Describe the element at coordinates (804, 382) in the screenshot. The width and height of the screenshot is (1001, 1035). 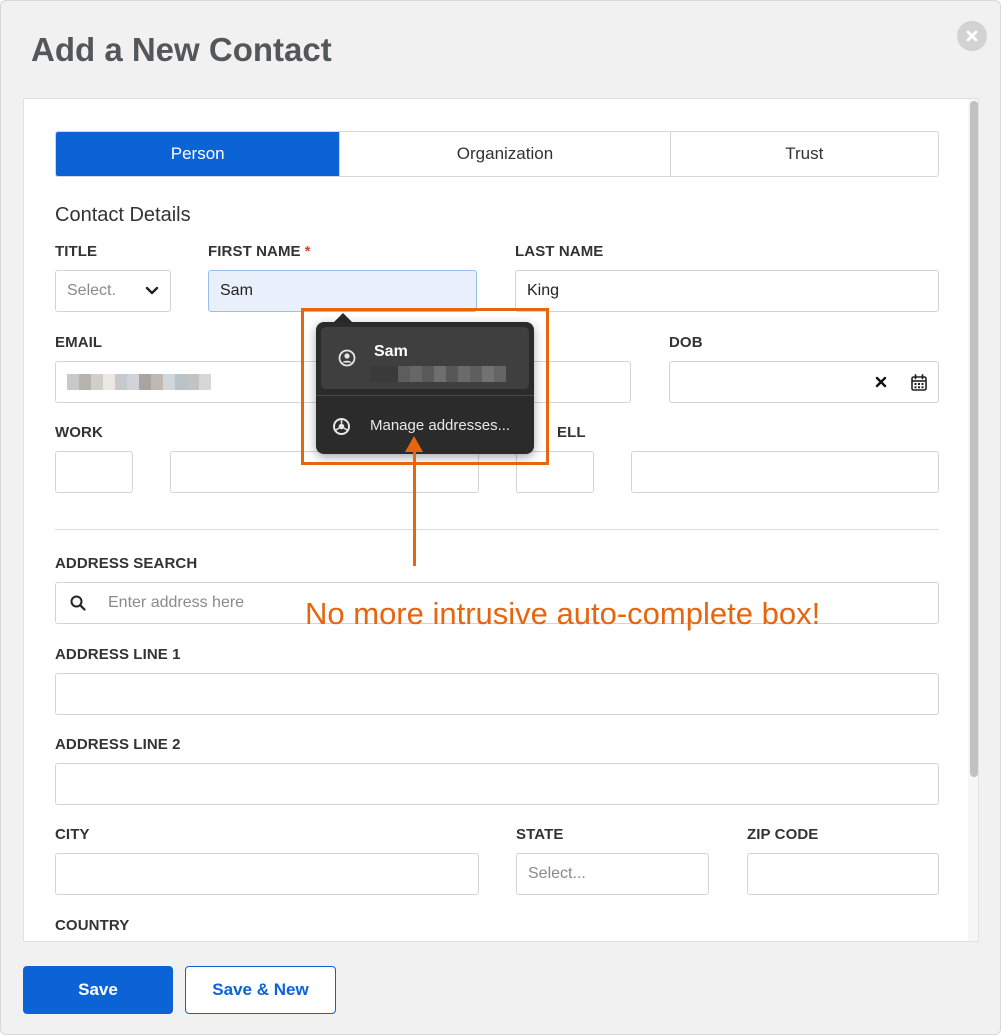
I see `dob-input` at that location.